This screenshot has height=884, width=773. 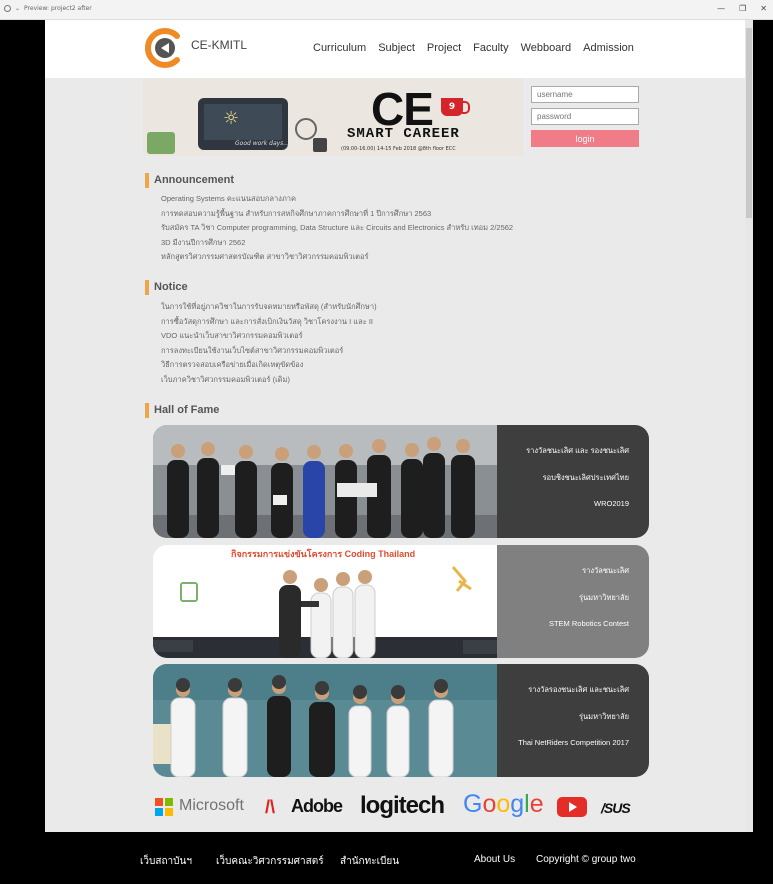 What do you see at coordinates (58, 8) in the screenshot?
I see `window-title: Preview: project2 after` at bounding box center [58, 8].